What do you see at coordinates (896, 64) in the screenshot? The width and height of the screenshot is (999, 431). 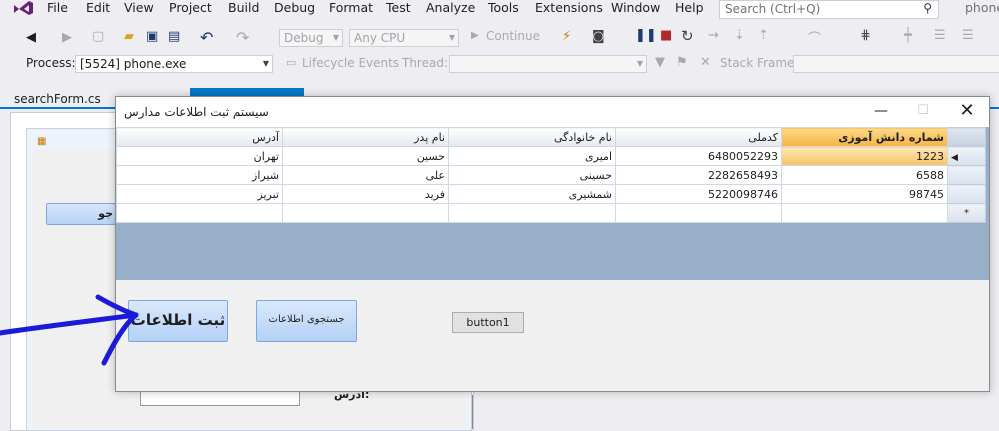 I see `stack-frame-combo` at bounding box center [896, 64].